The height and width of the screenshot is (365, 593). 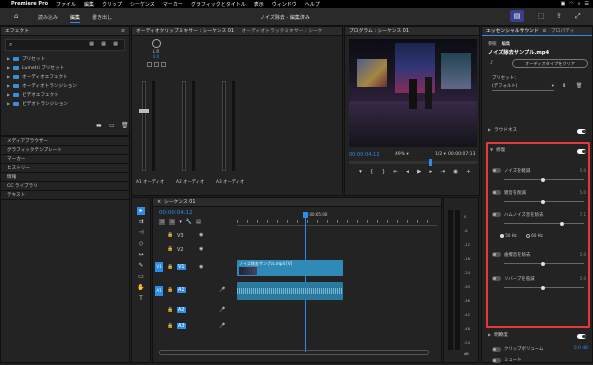 What do you see at coordinates (149, 64) in the screenshot?
I see `mute-button` at bounding box center [149, 64].